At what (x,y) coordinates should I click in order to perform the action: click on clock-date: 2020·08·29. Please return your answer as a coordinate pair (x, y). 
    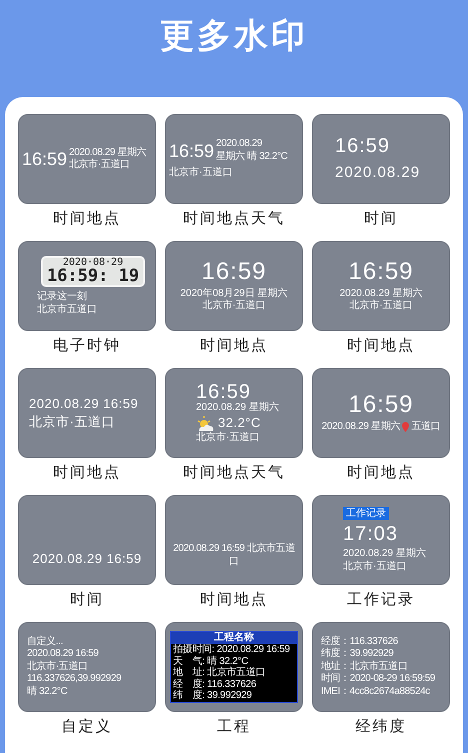
    Looking at the image, I should click on (93, 263).